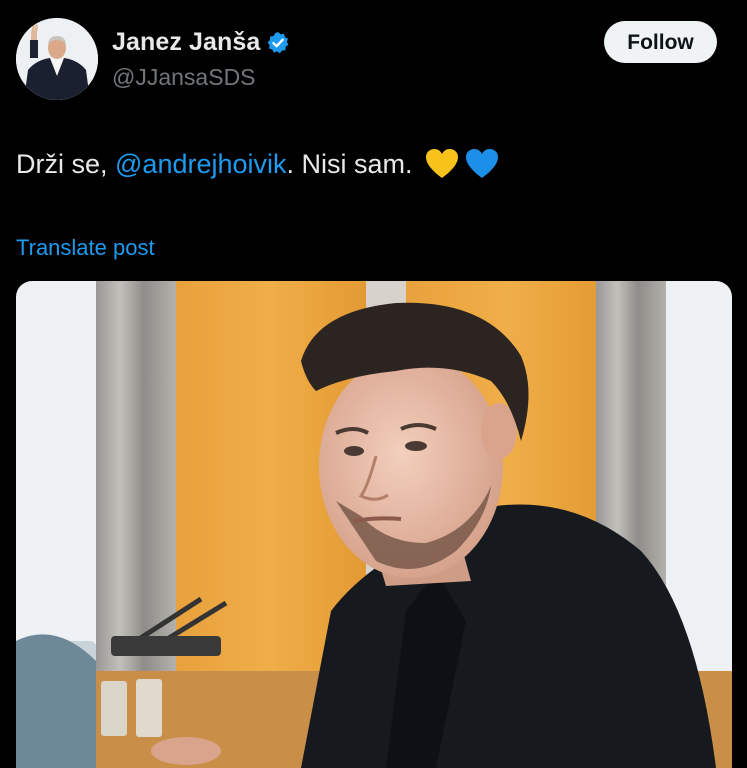  What do you see at coordinates (66, 163) in the screenshot?
I see `post-text-start: Drži se,` at bounding box center [66, 163].